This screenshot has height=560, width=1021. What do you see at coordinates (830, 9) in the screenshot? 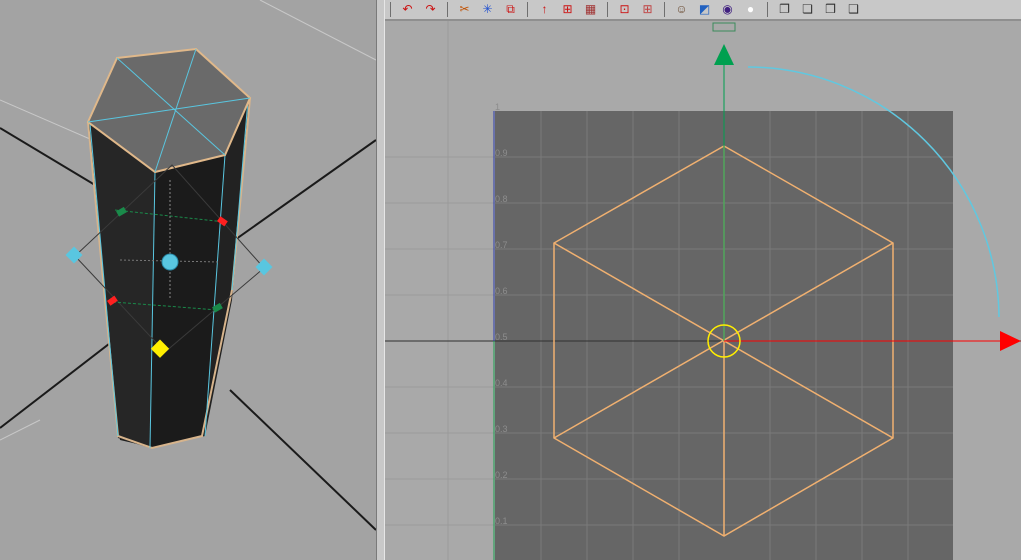
I see `paste-u-icon: ❒` at bounding box center [830, 9].